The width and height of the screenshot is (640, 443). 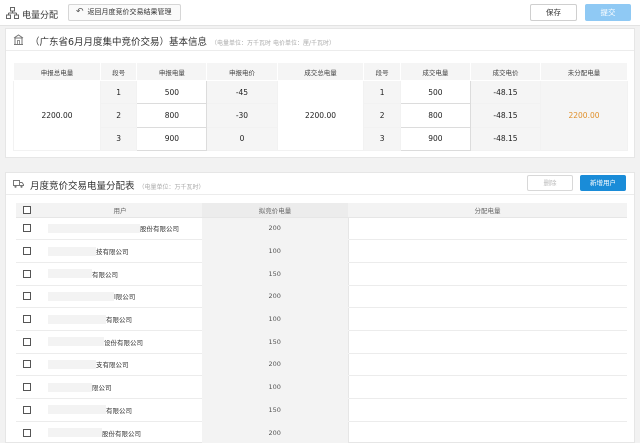 What do you see at coordinates (435, 92) in the screenshot?
I see `deal-qty: 500` at bounding box center [435, 92].